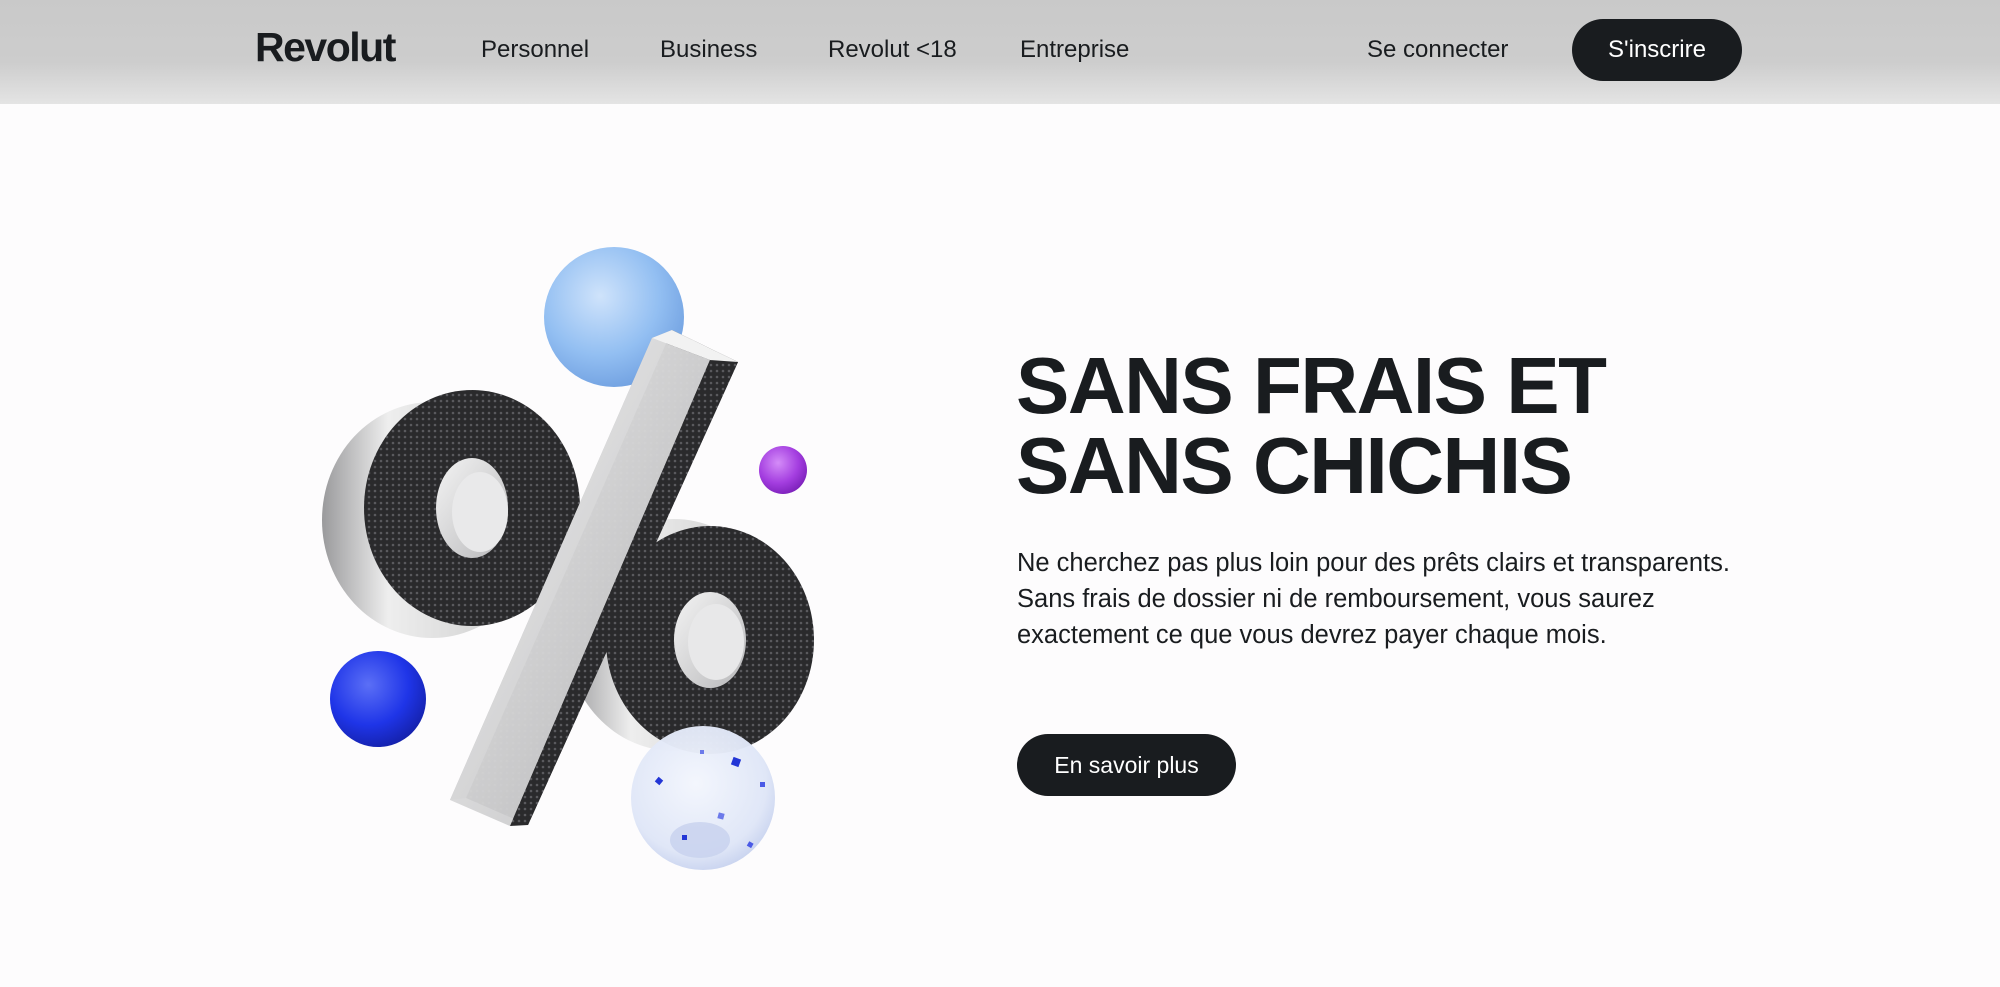 This screenshot has width=2000, height=987. Describe the element at coordinates (1074, 50) in the screenshot. I see `nav-item-entreprise: Entreprise` at that location.